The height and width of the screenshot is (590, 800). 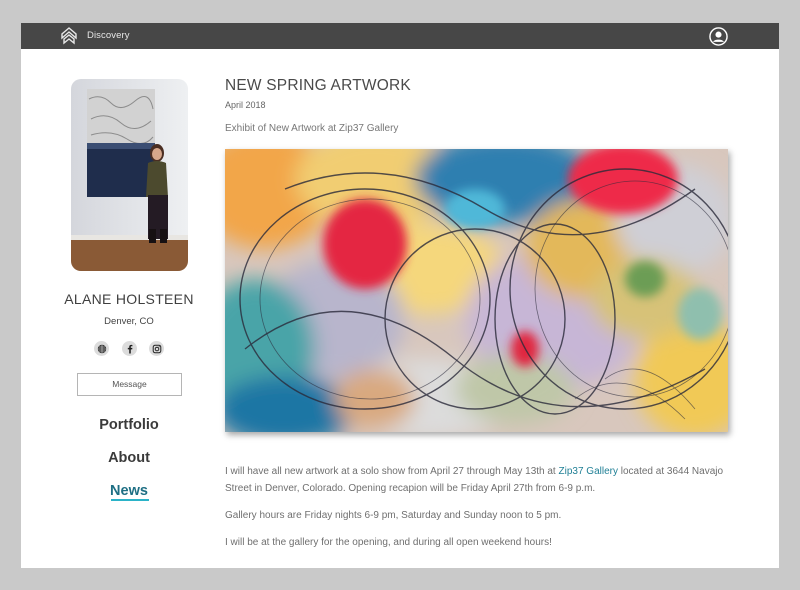 What do you see at coordinates (108, 35) in the screenshot?
I see `brand-name: Discovery` at bounding box center [108, 35].